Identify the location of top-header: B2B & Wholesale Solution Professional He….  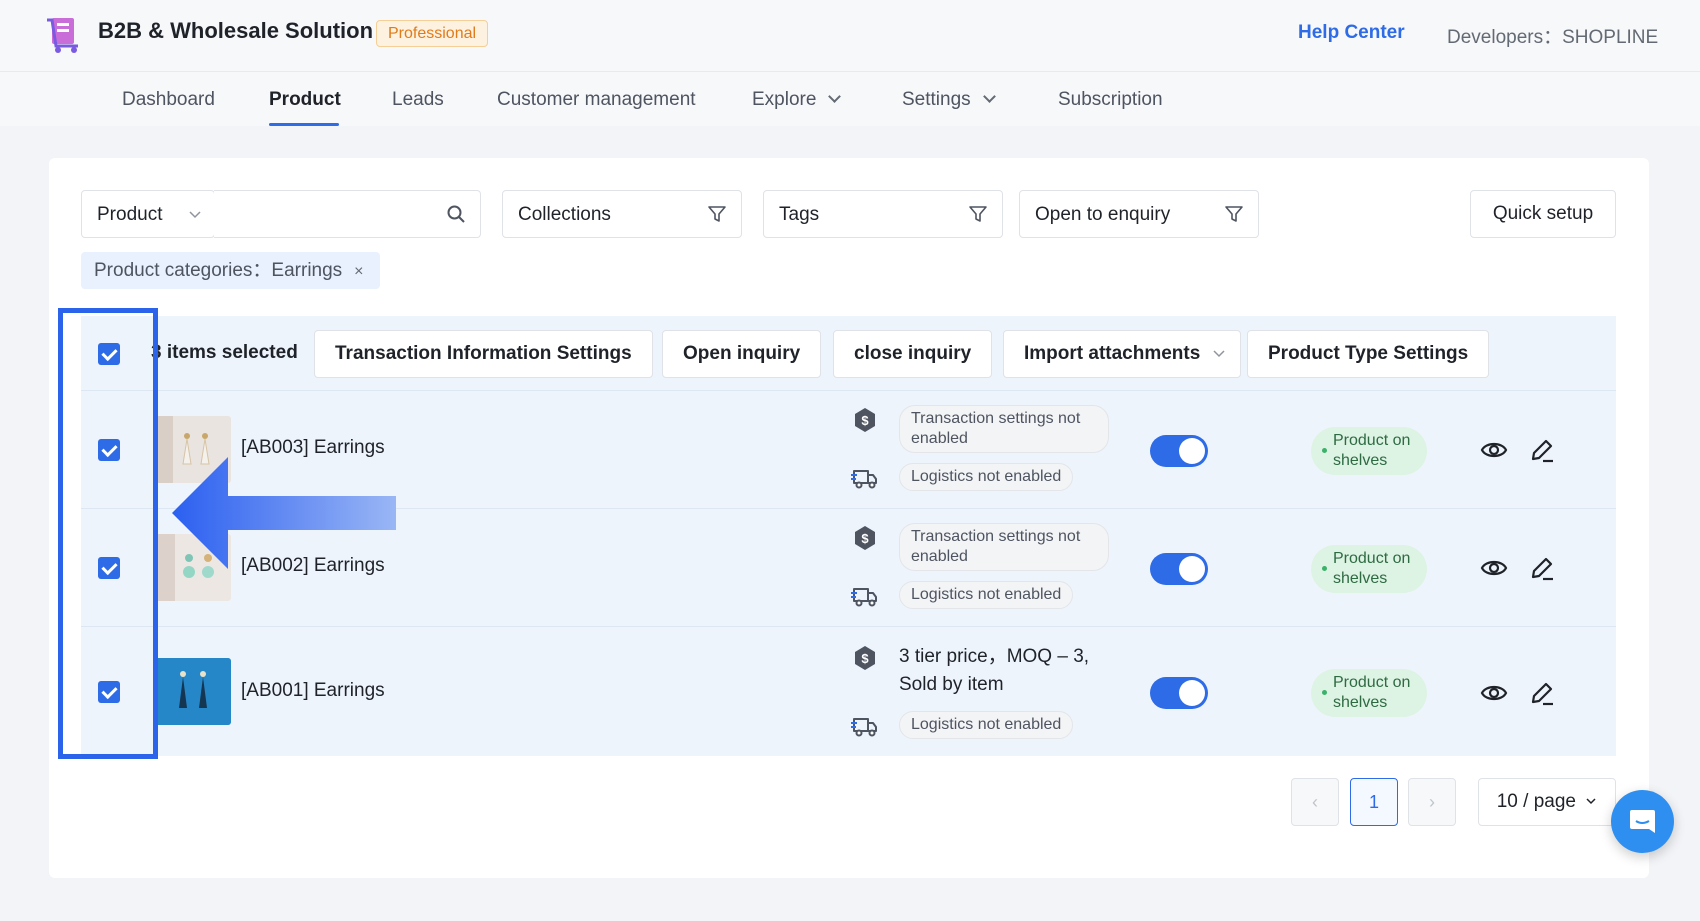
(850, 36).